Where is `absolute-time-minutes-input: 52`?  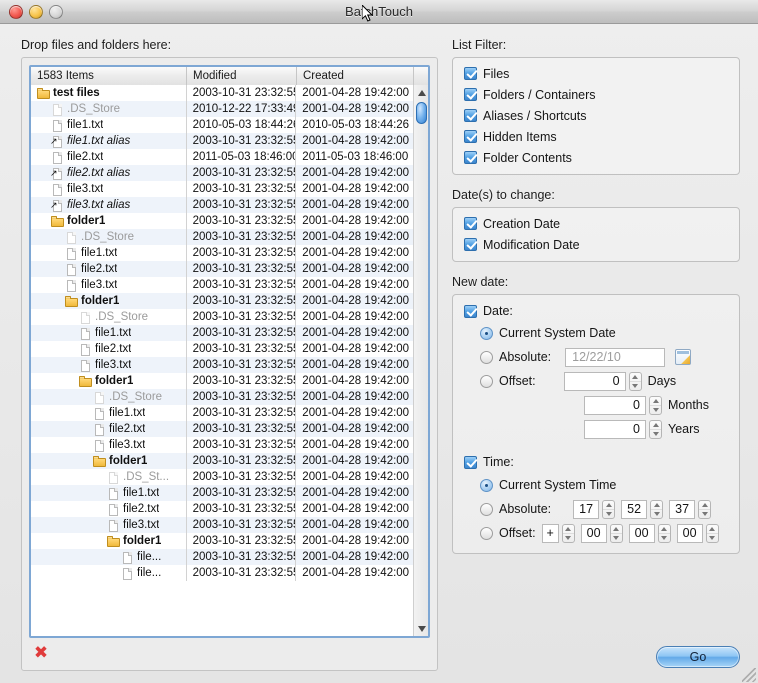 absolute-time-minutes-input: 52 is located at coordinates (634, 509).